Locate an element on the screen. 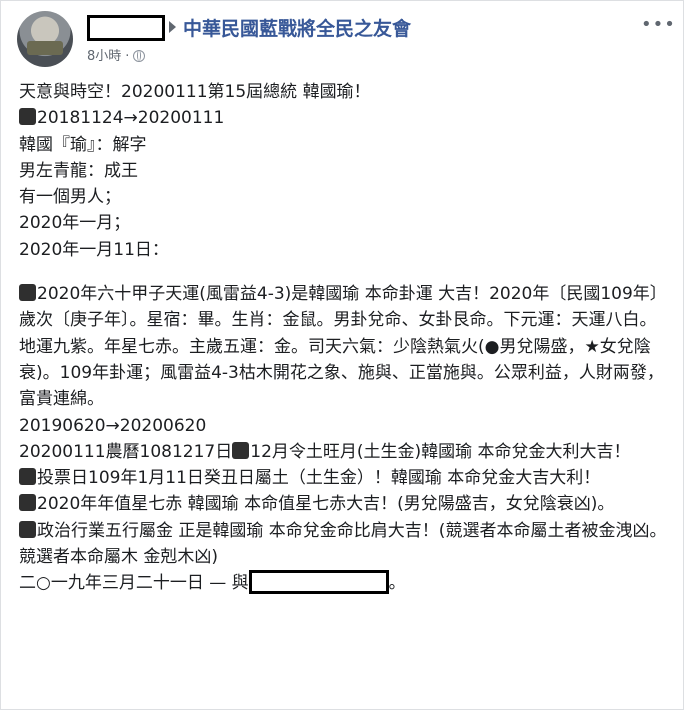 This screenshot has width=684, height=710. post-line: 有一個男人； is located at coordinates (70, 197).